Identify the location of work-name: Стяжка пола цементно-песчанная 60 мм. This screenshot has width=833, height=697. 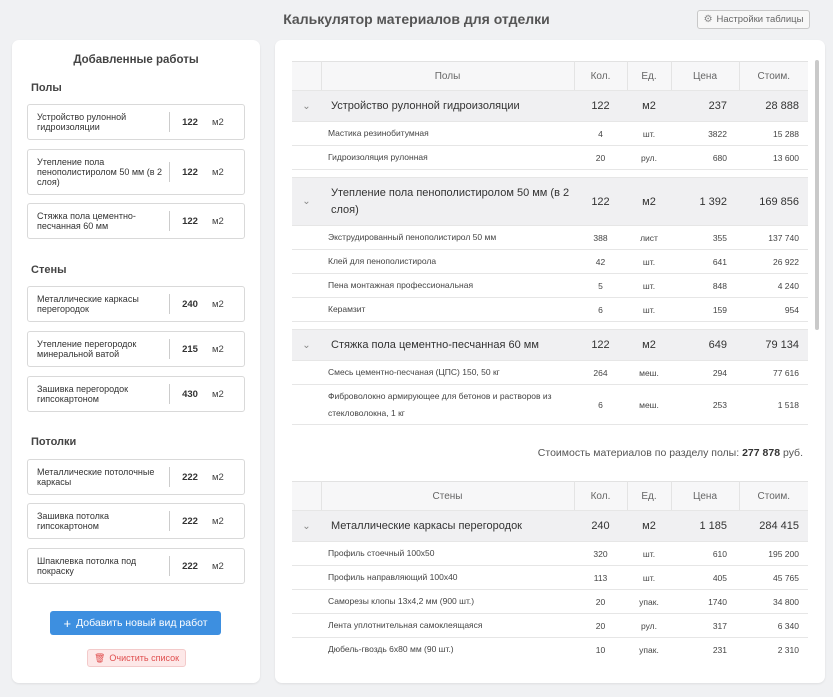
(447, 345).